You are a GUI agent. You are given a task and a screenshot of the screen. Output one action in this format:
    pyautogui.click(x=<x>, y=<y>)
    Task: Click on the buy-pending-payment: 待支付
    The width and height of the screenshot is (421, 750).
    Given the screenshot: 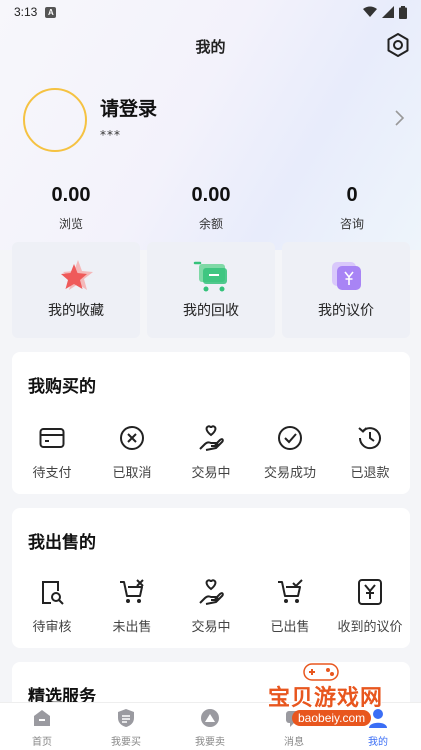 What is the action you would take?
    pyautogui.click(x=52, y=452)
    